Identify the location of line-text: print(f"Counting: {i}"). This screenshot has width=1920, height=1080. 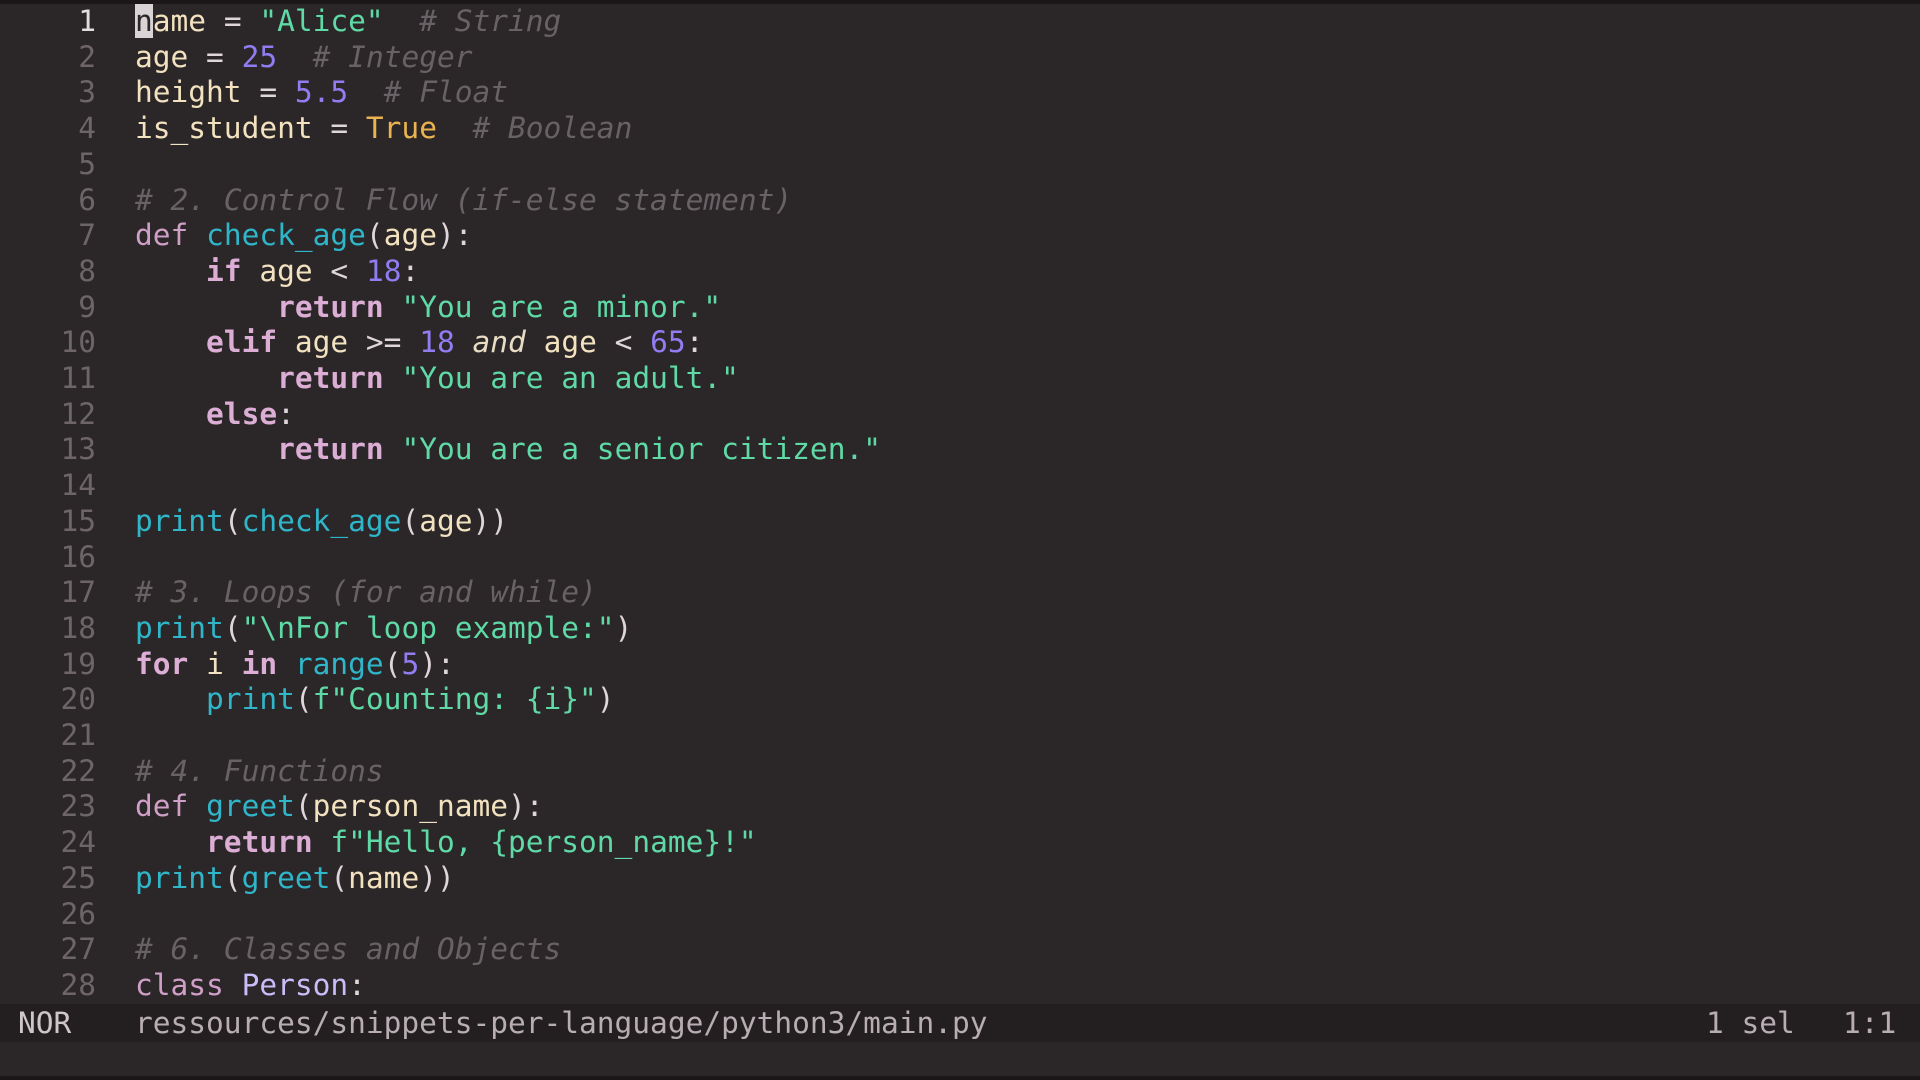
(375, 700).